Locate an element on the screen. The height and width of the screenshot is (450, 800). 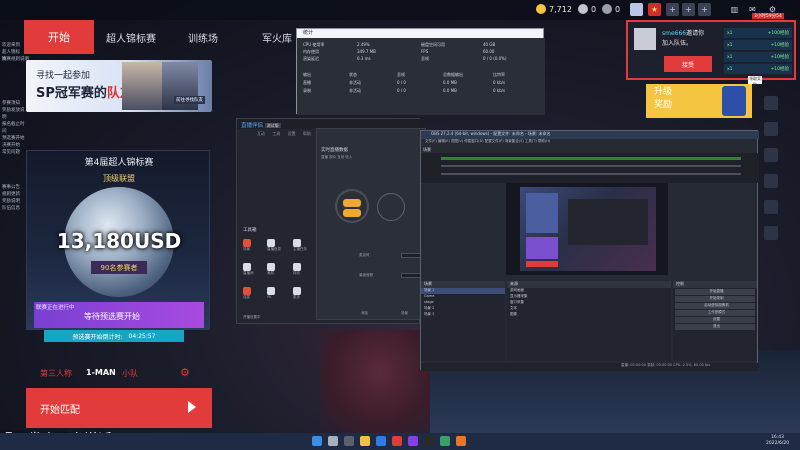
file-explorer-icon is located at coordinates (365, 441).